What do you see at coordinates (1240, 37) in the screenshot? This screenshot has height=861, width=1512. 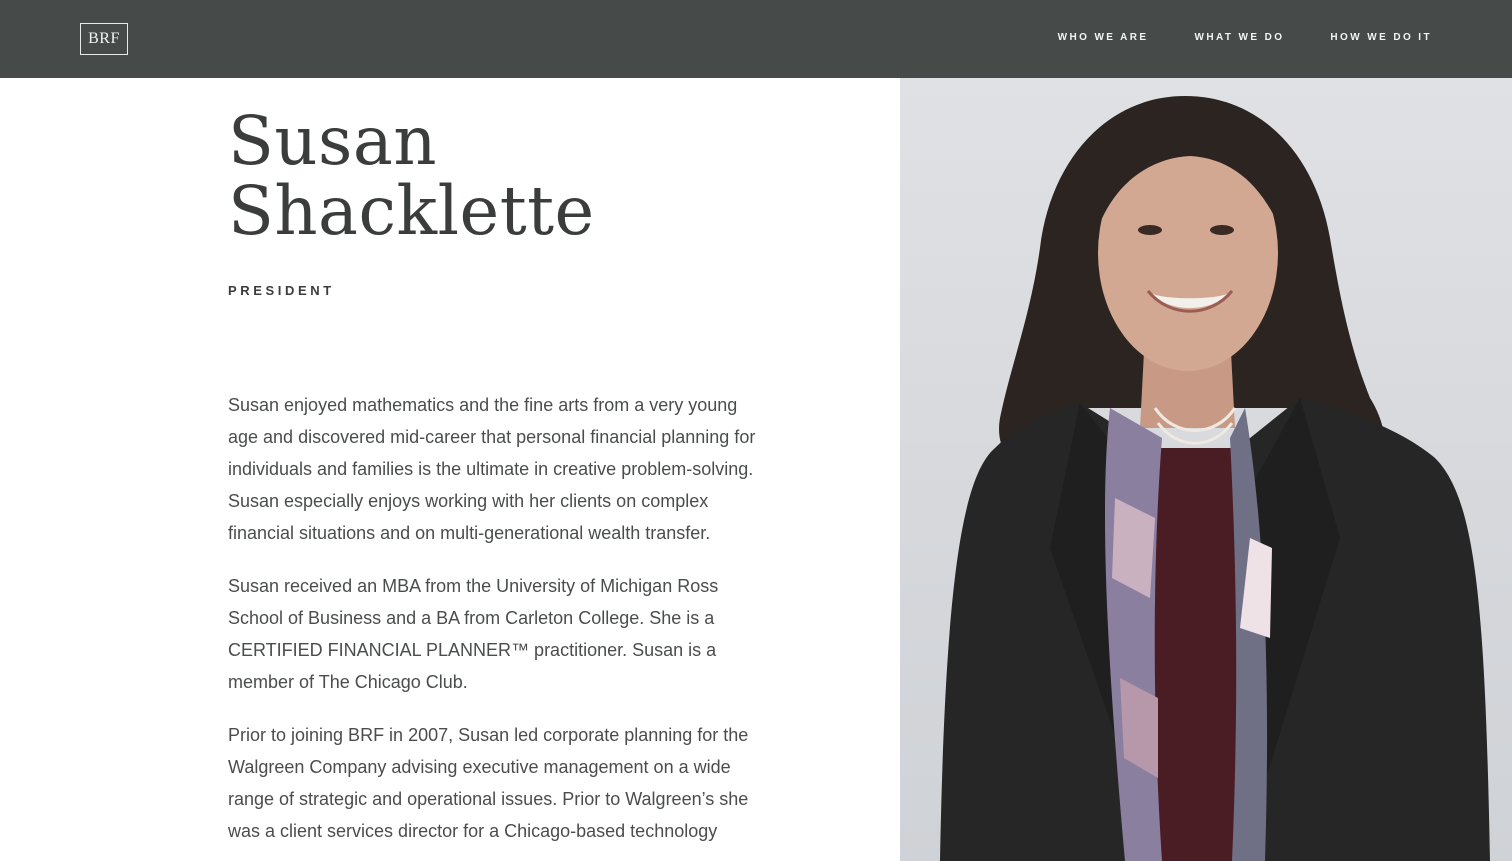 I see `nav-what-we-do: WHAT WE DO` at bounding box center [1240, 37].